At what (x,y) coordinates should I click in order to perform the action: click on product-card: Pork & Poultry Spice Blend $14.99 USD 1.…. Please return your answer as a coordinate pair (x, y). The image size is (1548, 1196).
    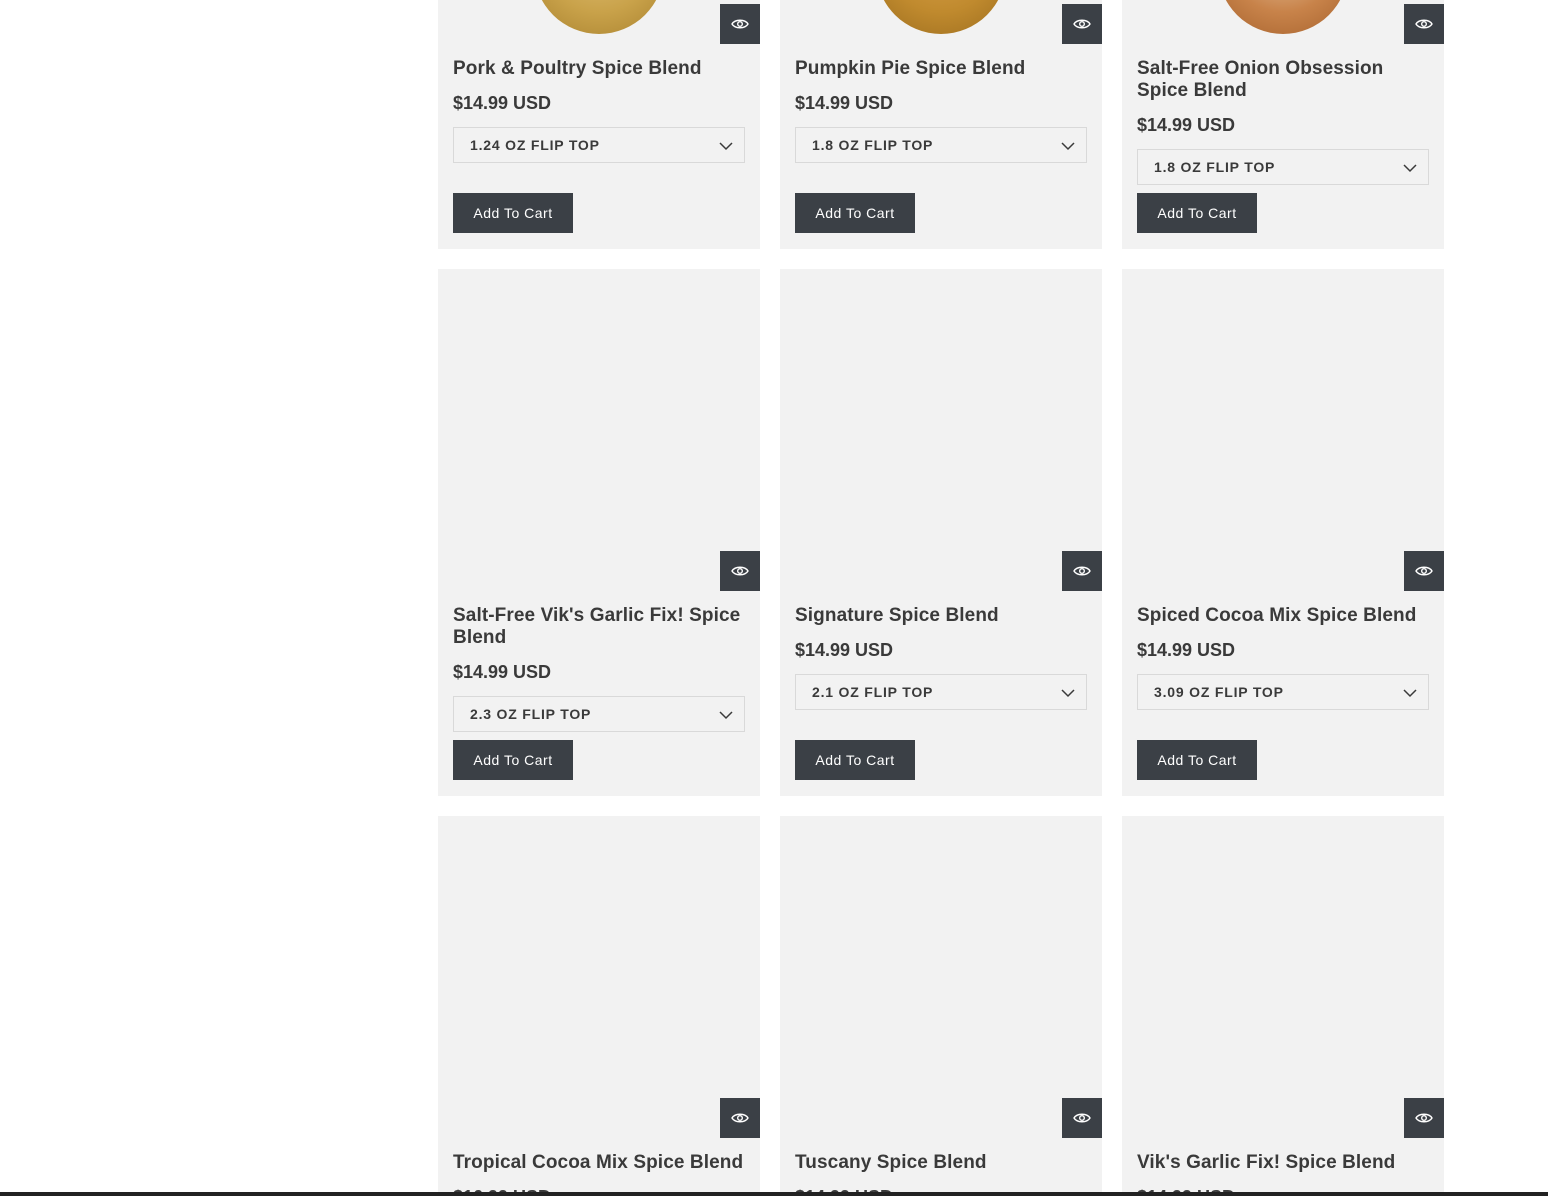
    Looking at the image, I should click on (599, 124).